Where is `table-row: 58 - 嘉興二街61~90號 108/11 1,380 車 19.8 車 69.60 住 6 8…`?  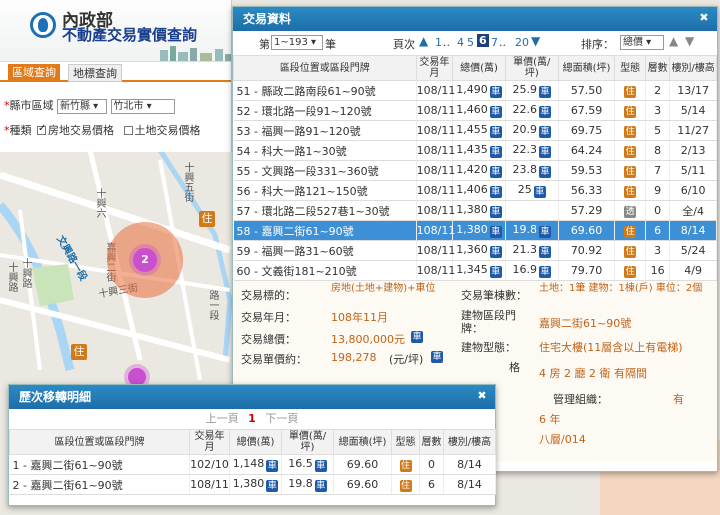
table-row: 58 - 嘉興二街61~90號 108/11 1,380 車 19.8 車 69.60 住 6 8… is located at coordinates (475, 230).